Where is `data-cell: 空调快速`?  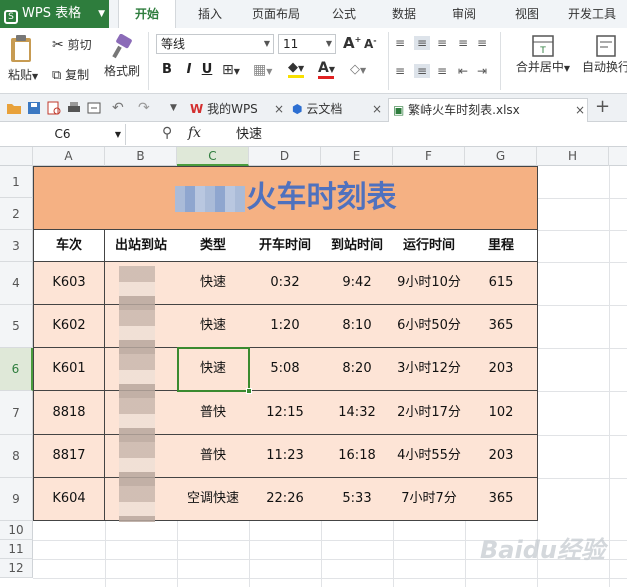
data-cell: 空调快速 is located at coordinates (213, 499).